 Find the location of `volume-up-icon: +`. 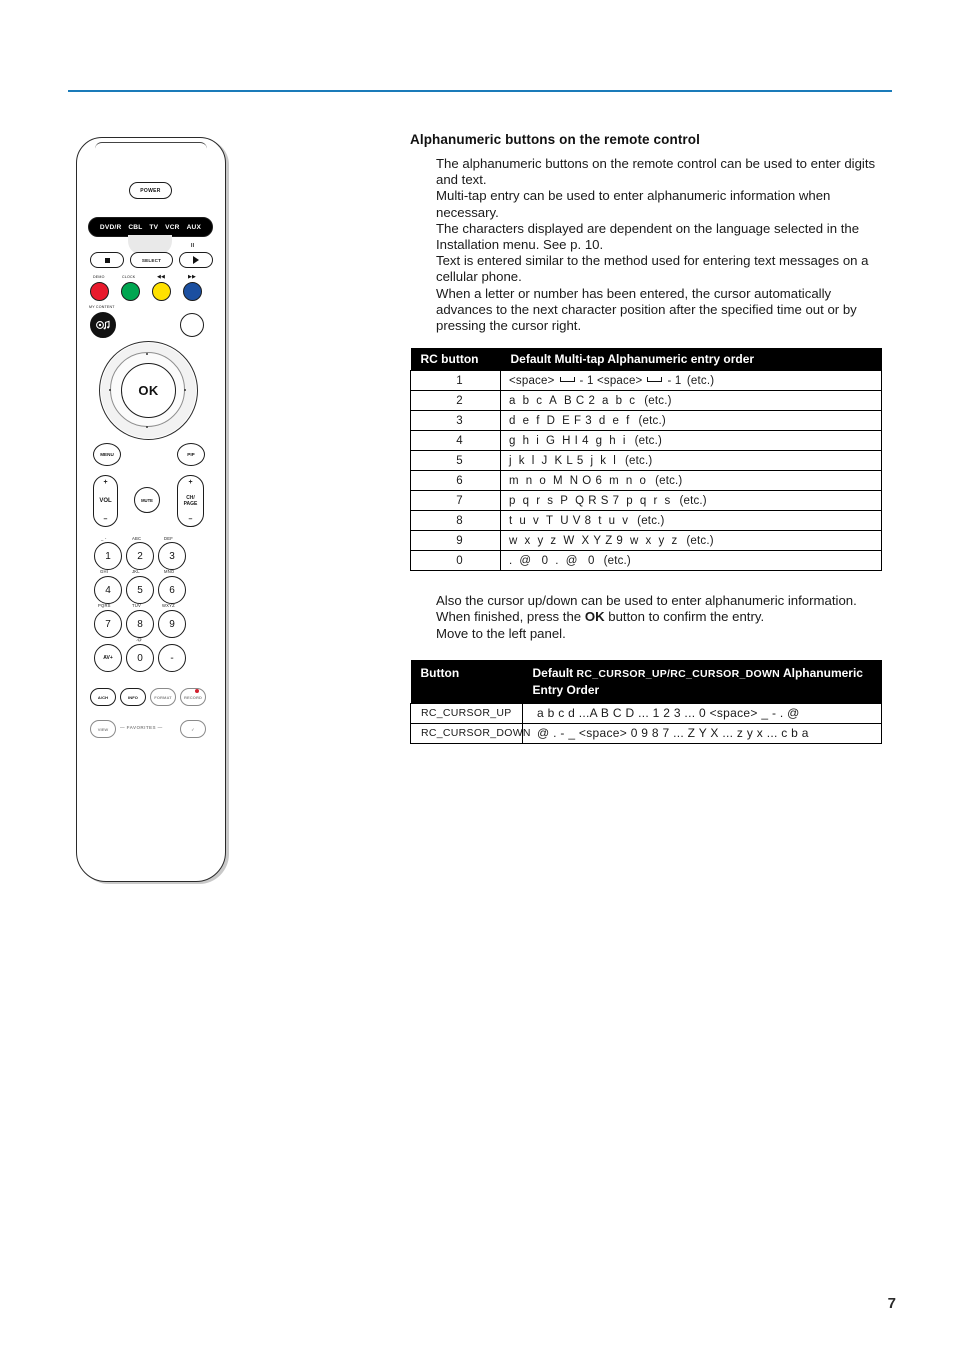

volume-up-icon: + is located at coordinates (105, 482).